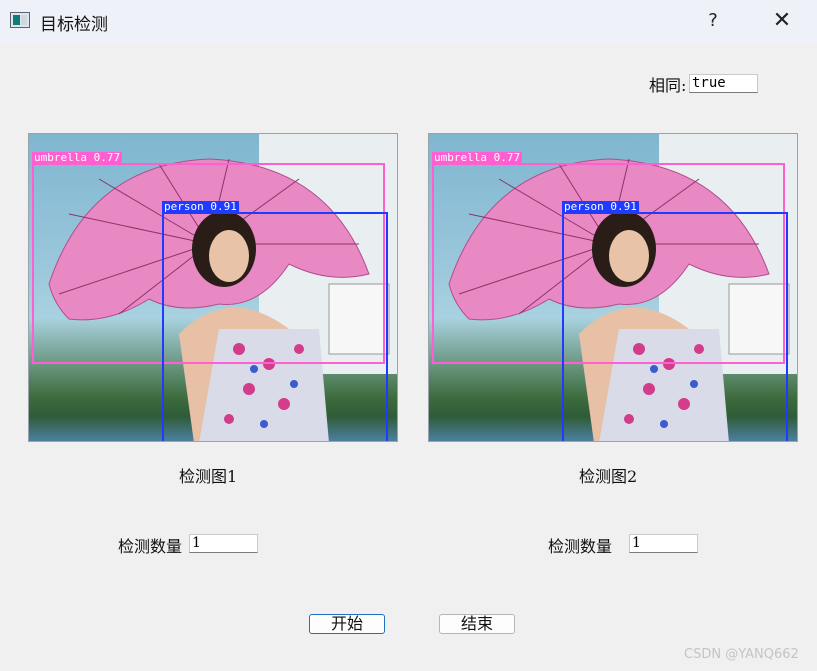  Describe the element at coordinates (608, 476) in the screenshot. I see `caption-image-2: 检测图2` at that location.